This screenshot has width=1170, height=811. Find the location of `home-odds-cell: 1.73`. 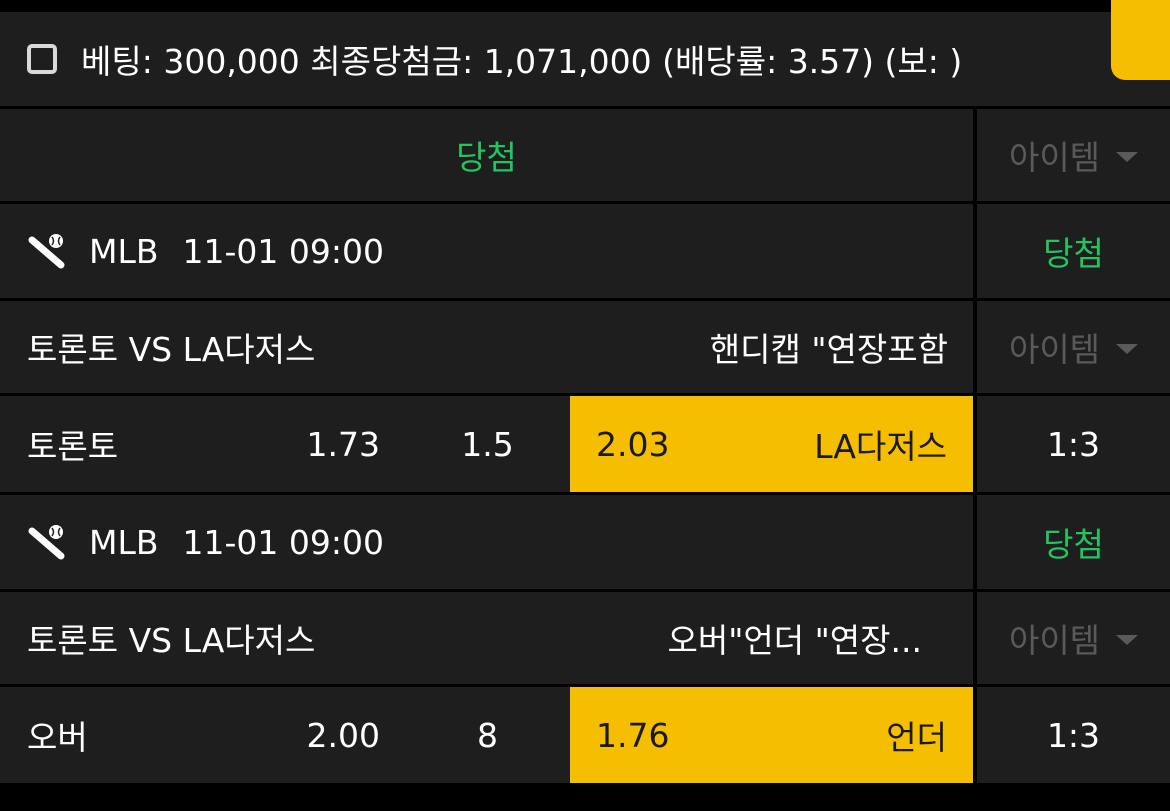

home-odds-cell: 1.73 is located at coordinates (320, 444).